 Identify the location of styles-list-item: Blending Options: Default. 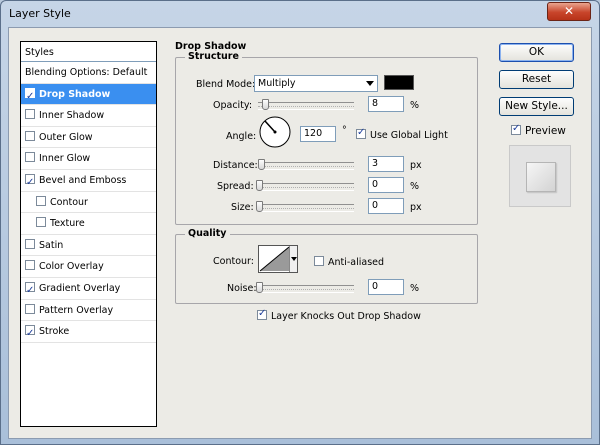
(88, 73).